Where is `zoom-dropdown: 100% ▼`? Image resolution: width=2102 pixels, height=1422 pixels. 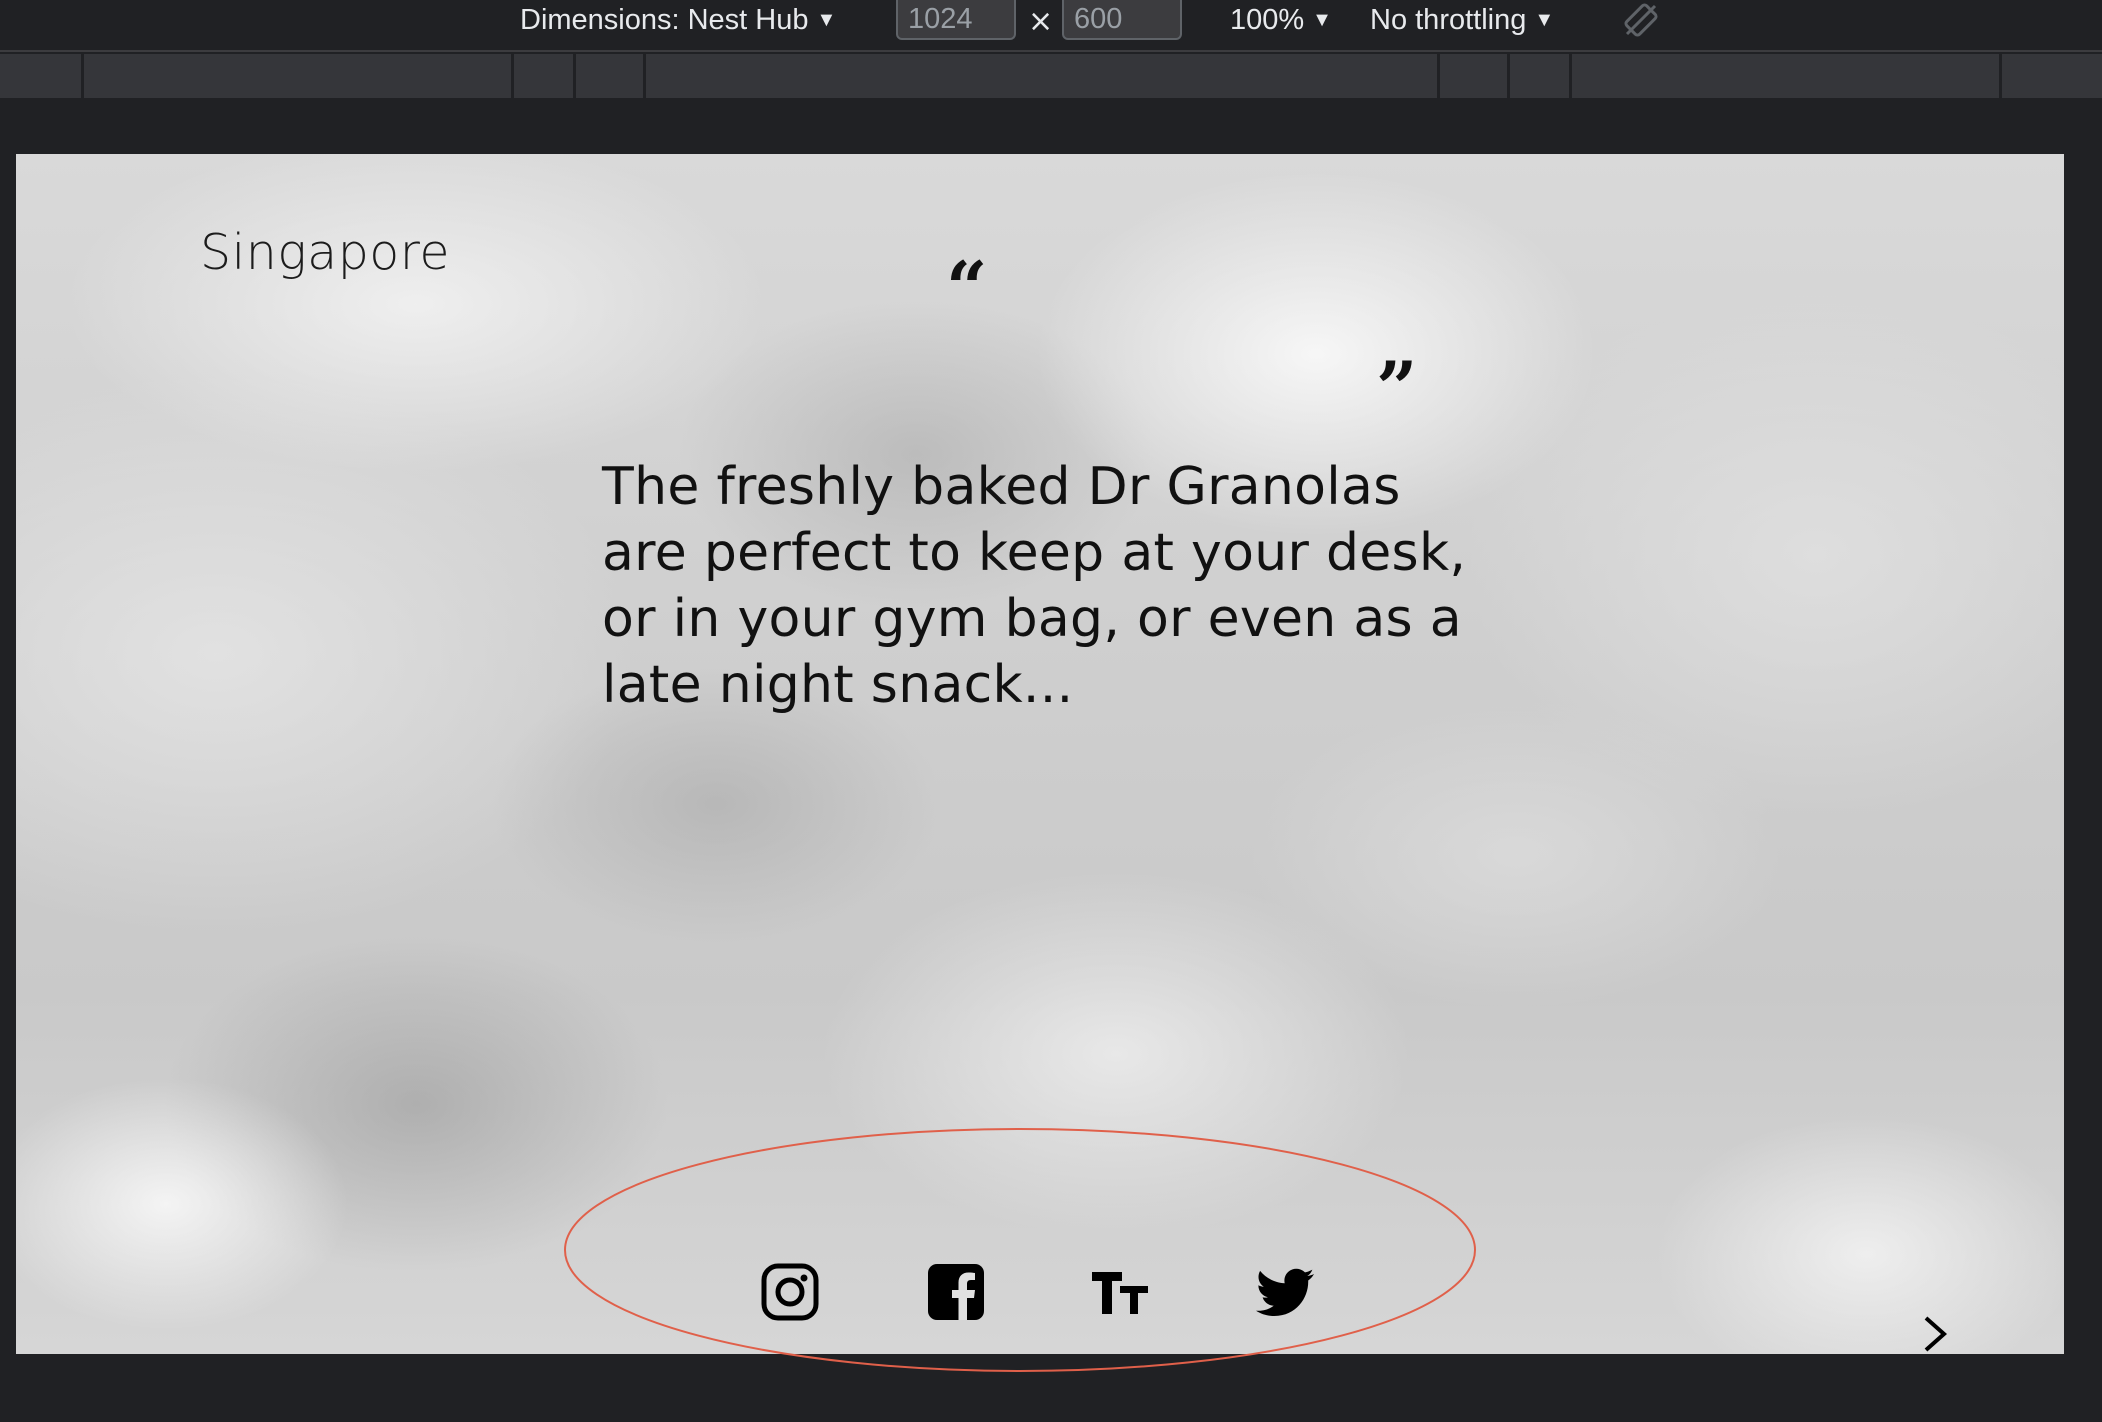 zoom-dropdown: 100% ▼ is located at coordinates (1281, 20).